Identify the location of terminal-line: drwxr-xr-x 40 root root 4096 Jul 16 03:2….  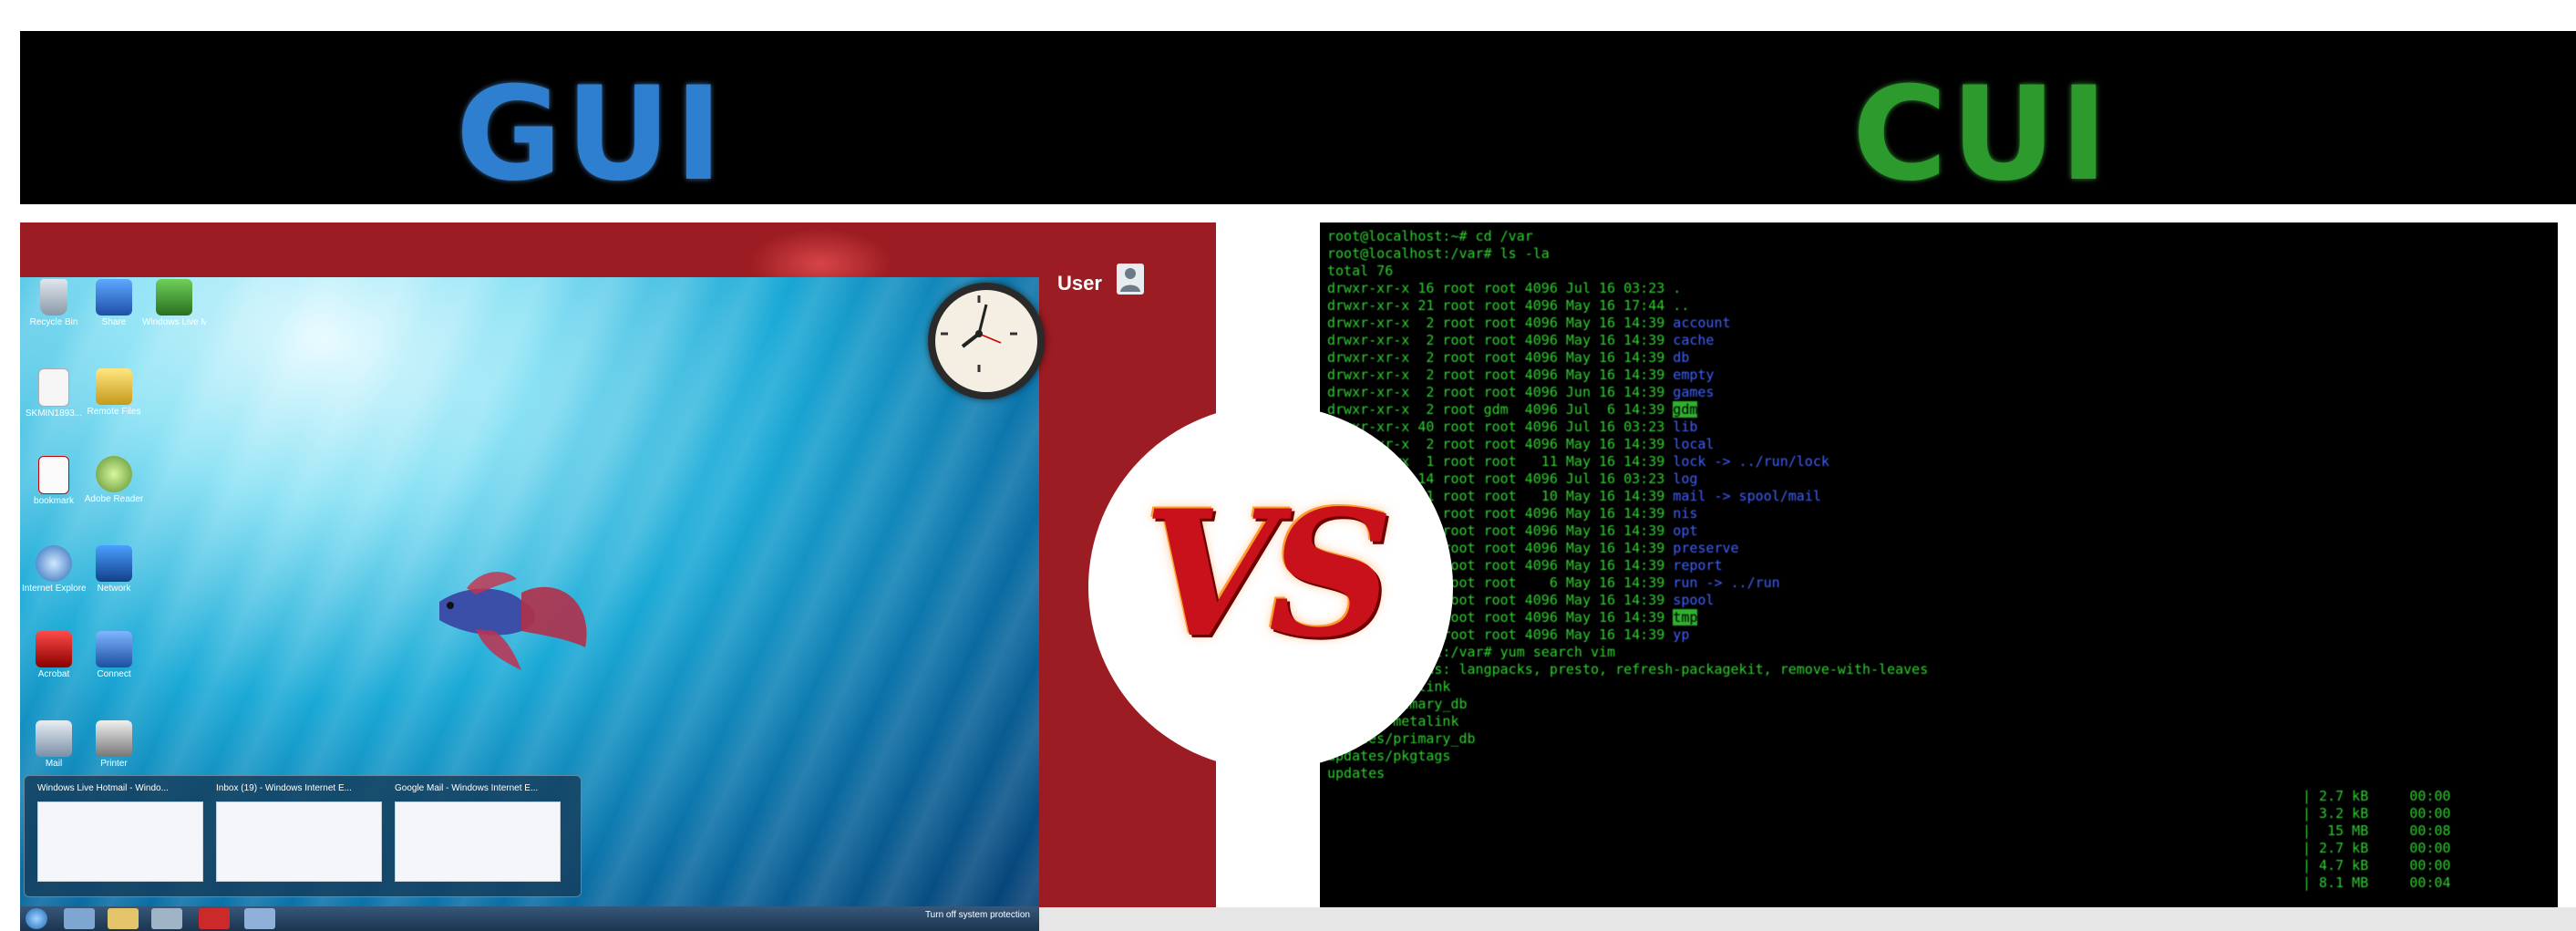
(1942, 427).